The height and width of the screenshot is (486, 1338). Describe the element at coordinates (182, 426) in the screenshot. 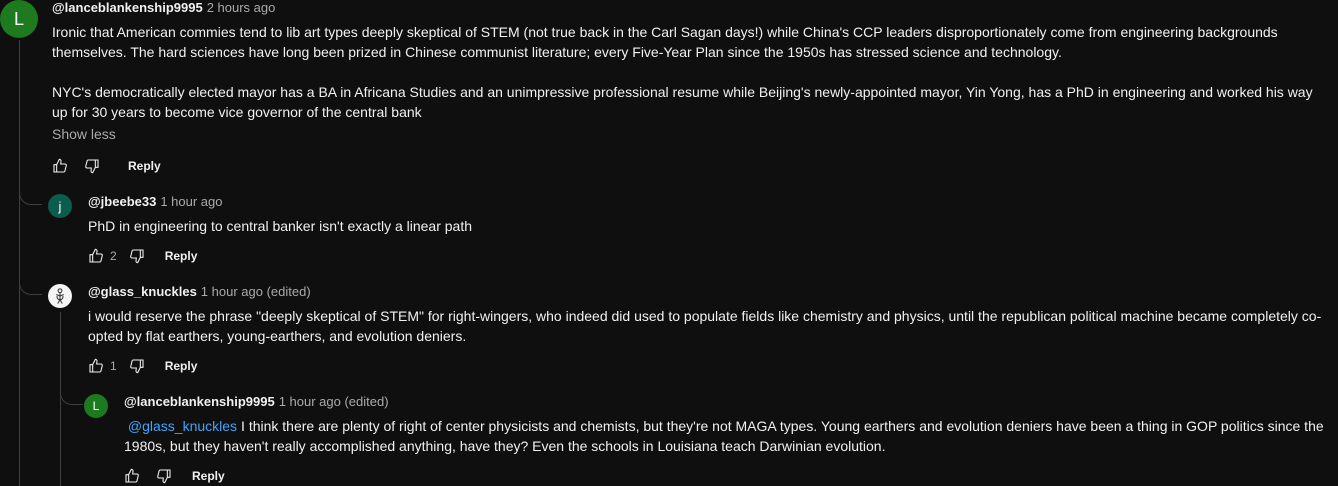

I see `mention-link: @glass_knuckles` at that location.